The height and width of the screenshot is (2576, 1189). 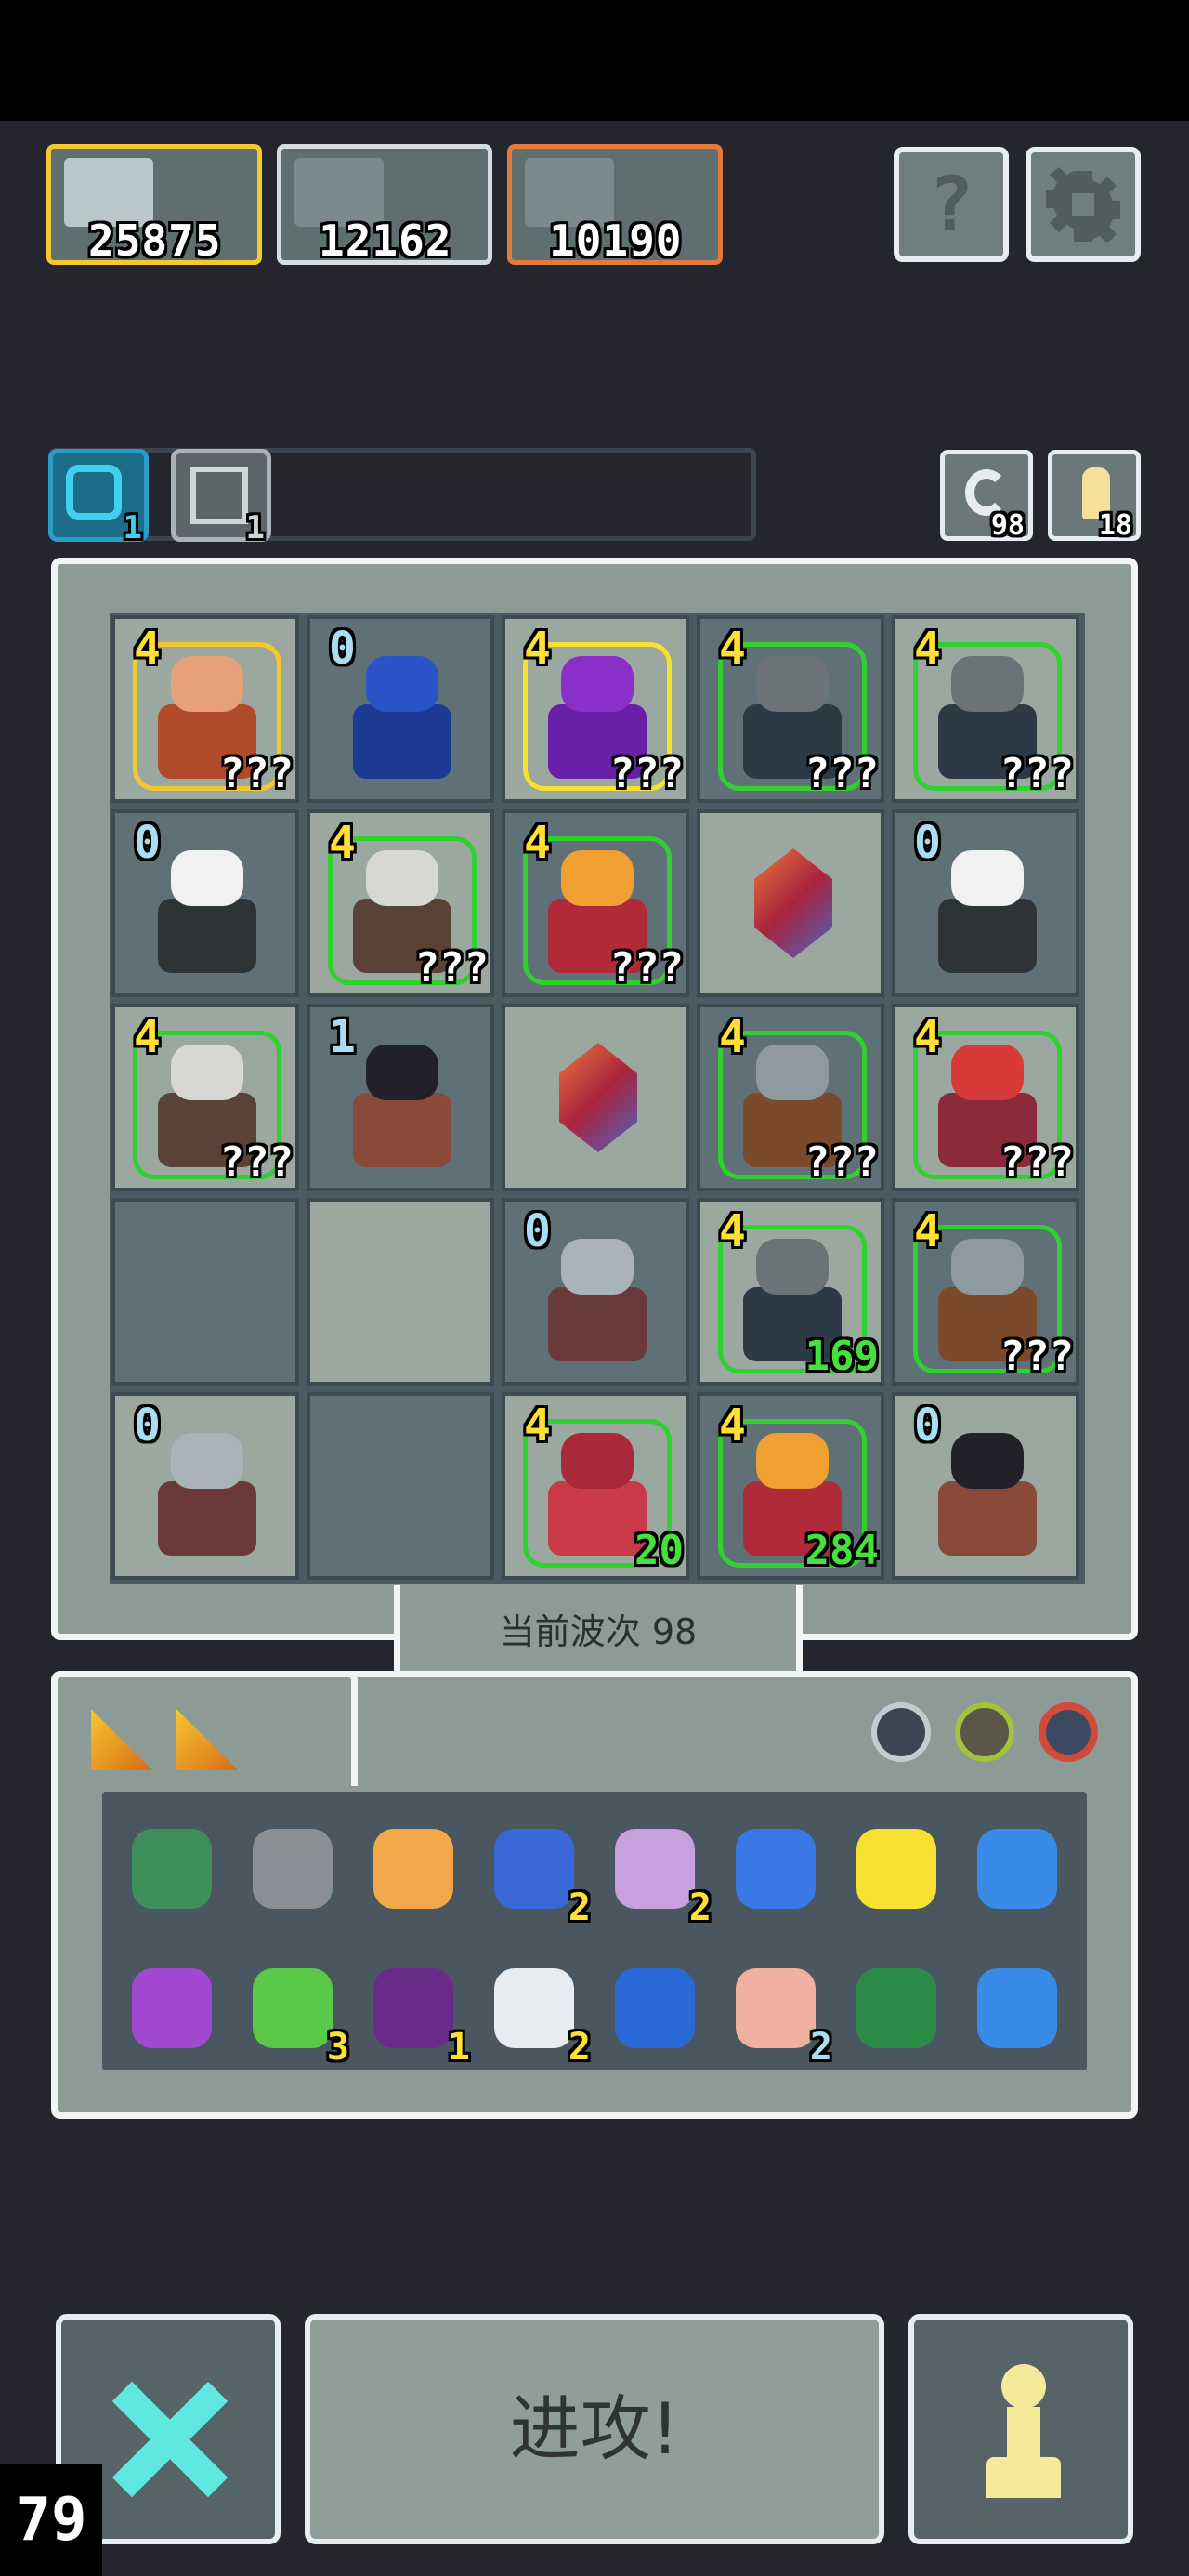 I want to click on unit-count: 169, so click(x=842, y=1356).